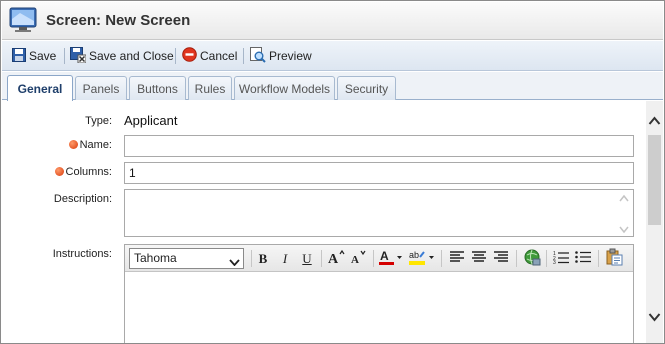 The width and height of the screenshot is (665, 344). What do you see at coordinates (332, 56) in the screenshot?
I see `action-toolbar: Save Save and Close Cancel Preview` at bounding box center [332, 56].